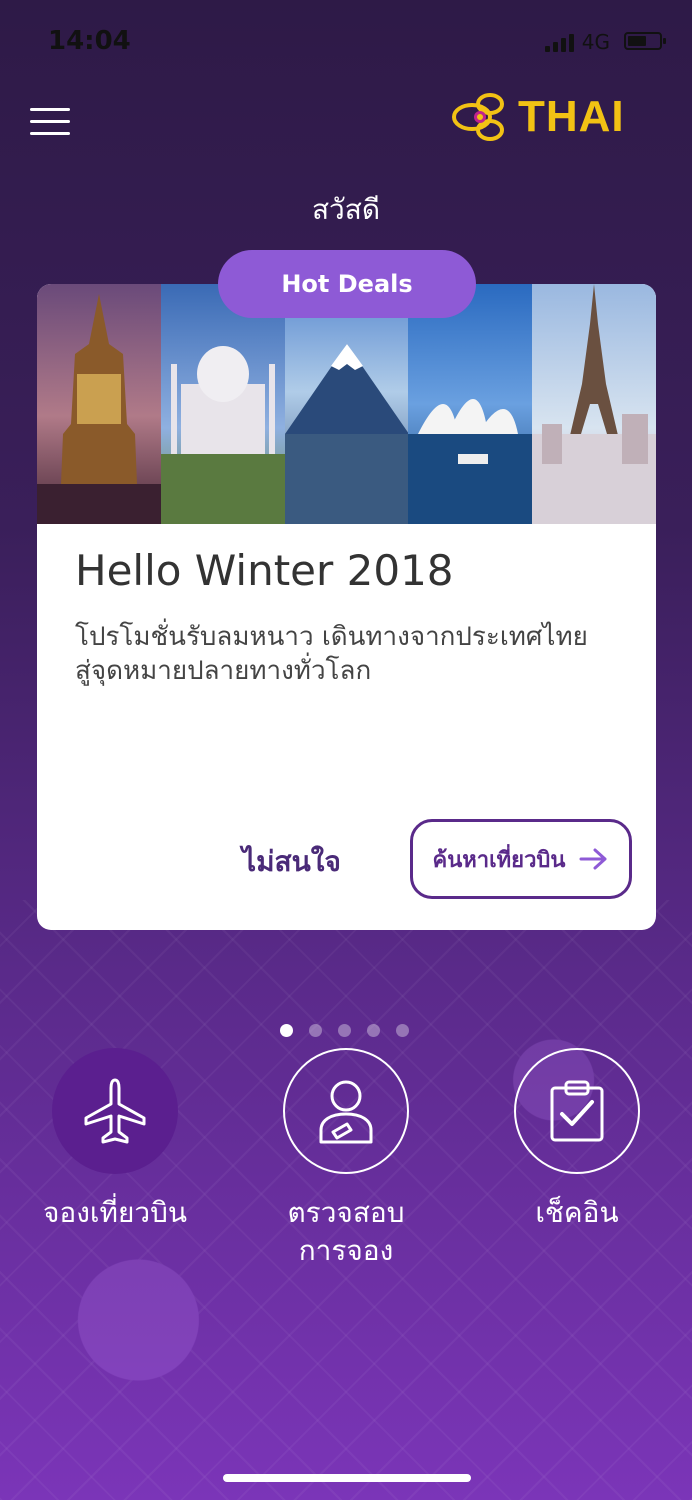 The image size is (692, 1500). I want to click on hamburger-menu-icon, so click(50, 122).